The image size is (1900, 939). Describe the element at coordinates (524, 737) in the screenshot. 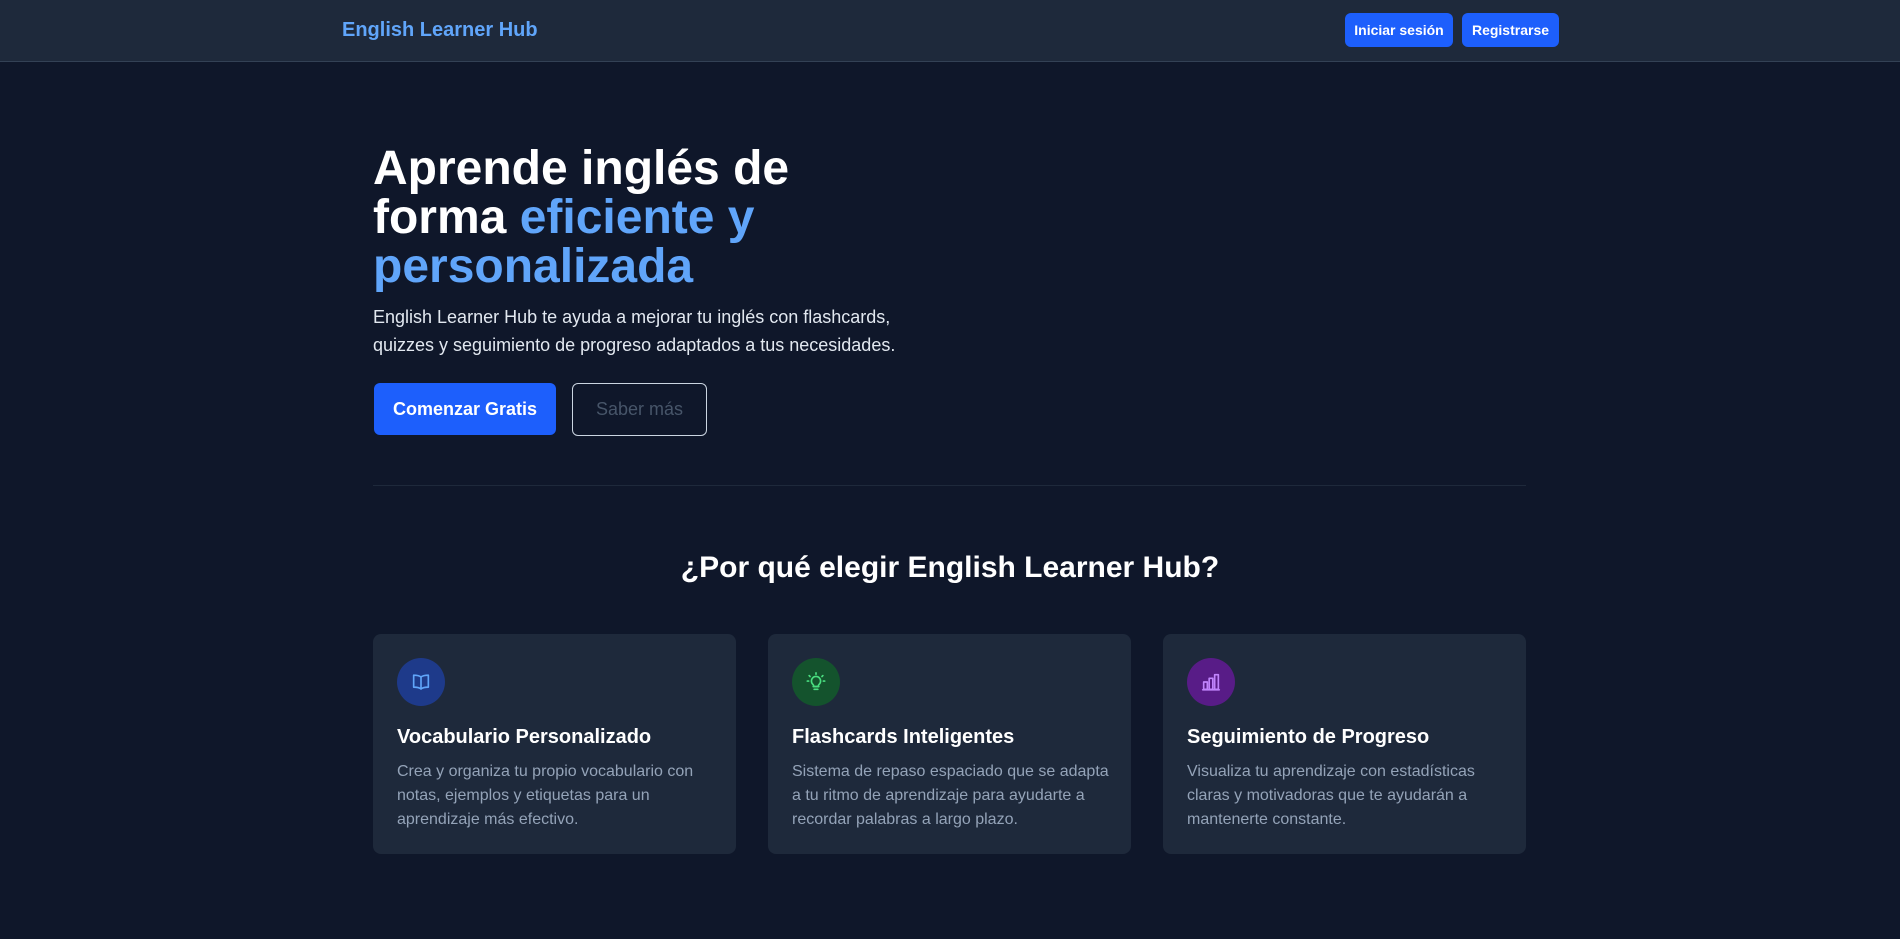

I see `feature-card-title: Vocabulario Personalizado` at that location.